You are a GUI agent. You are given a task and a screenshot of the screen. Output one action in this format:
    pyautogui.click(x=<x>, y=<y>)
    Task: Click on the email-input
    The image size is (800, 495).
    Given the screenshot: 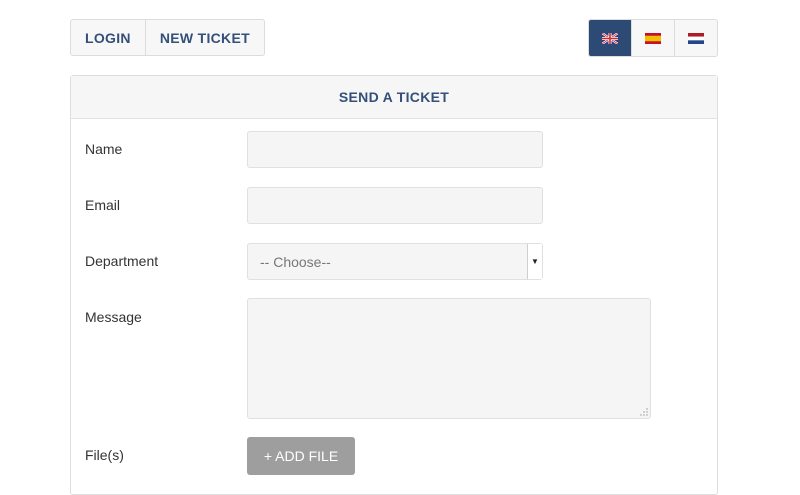 What is the action you would take?
    pyautogui.click(x=395, y=205)
    